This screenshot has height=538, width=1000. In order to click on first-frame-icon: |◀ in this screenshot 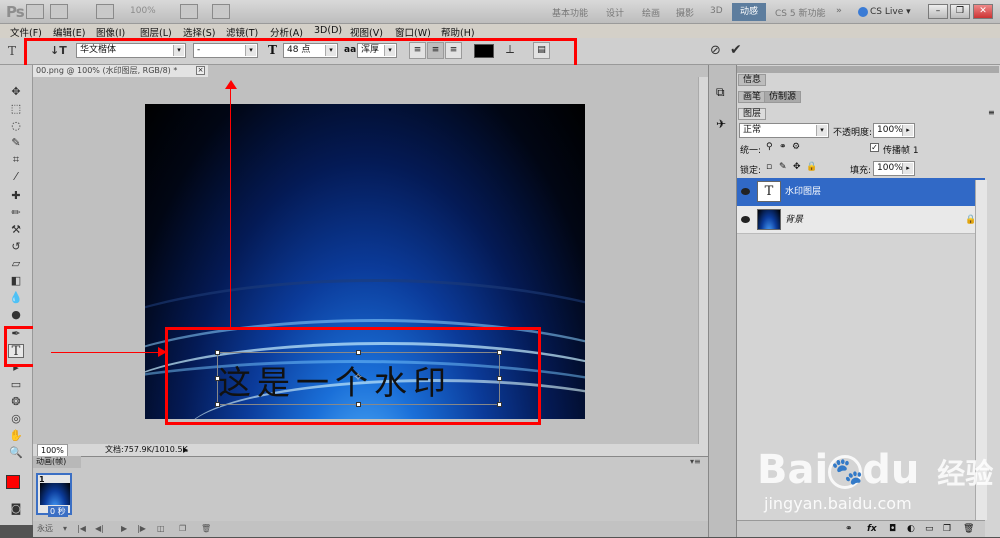, I will do `click(81, 529)`.